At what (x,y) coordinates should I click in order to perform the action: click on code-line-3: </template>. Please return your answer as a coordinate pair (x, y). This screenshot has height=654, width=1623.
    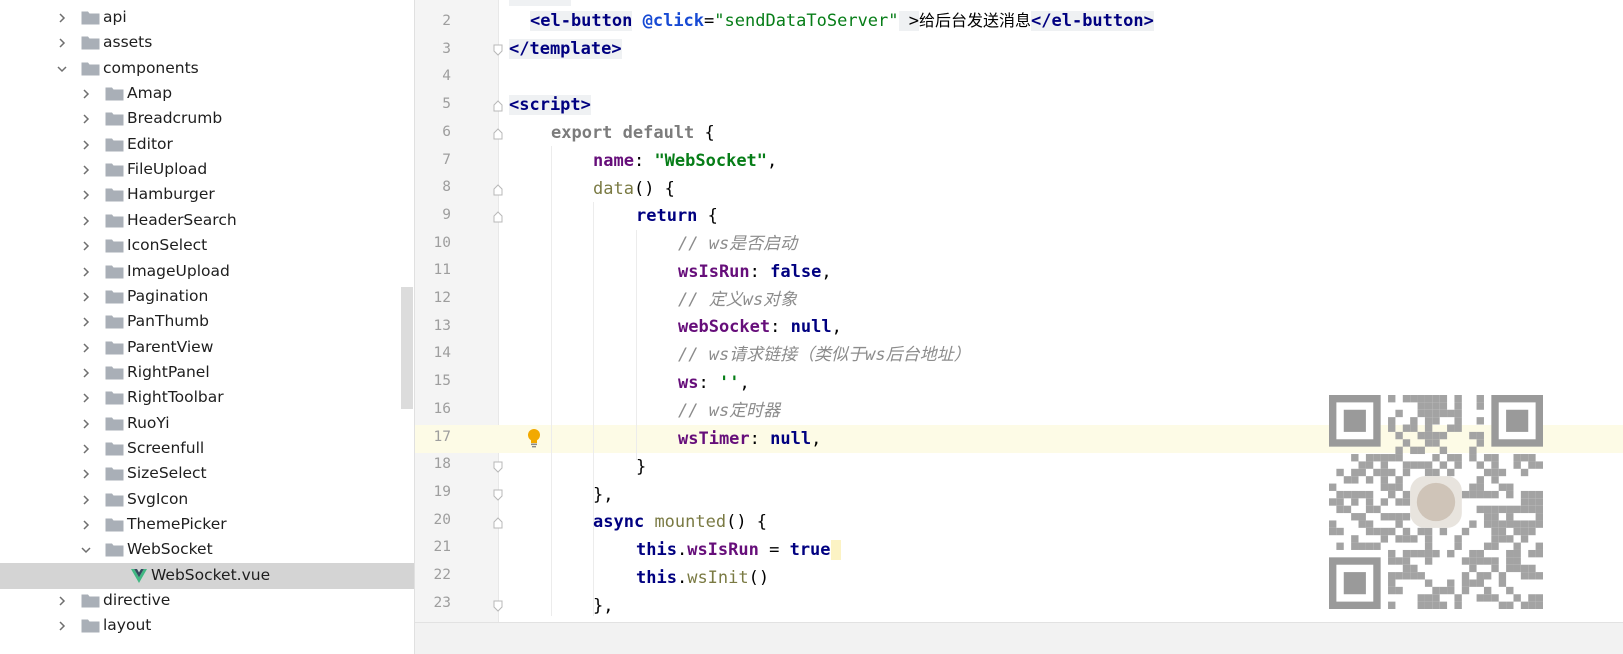
    Looking at the image, I should click on (565, 49).